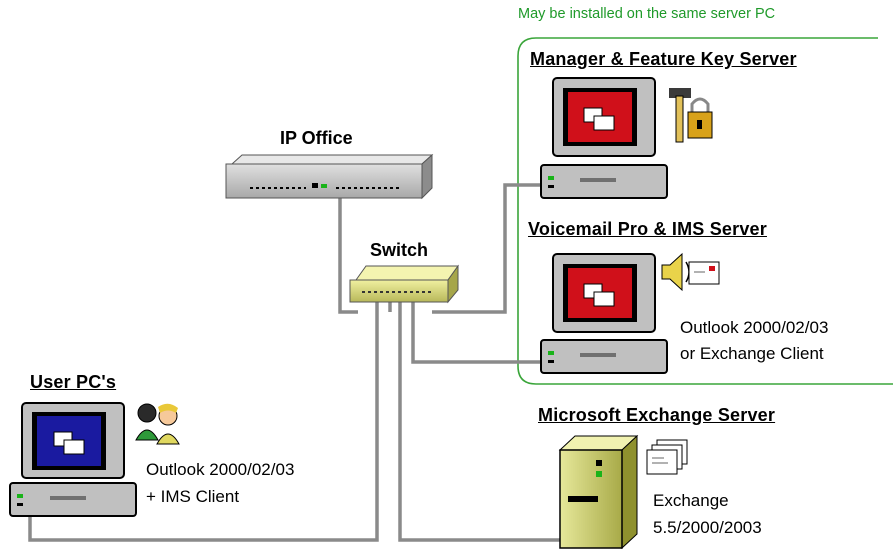  Describe the element at coordinates (704, 273) in the screenshot. I see `envelope-icon` at that location.